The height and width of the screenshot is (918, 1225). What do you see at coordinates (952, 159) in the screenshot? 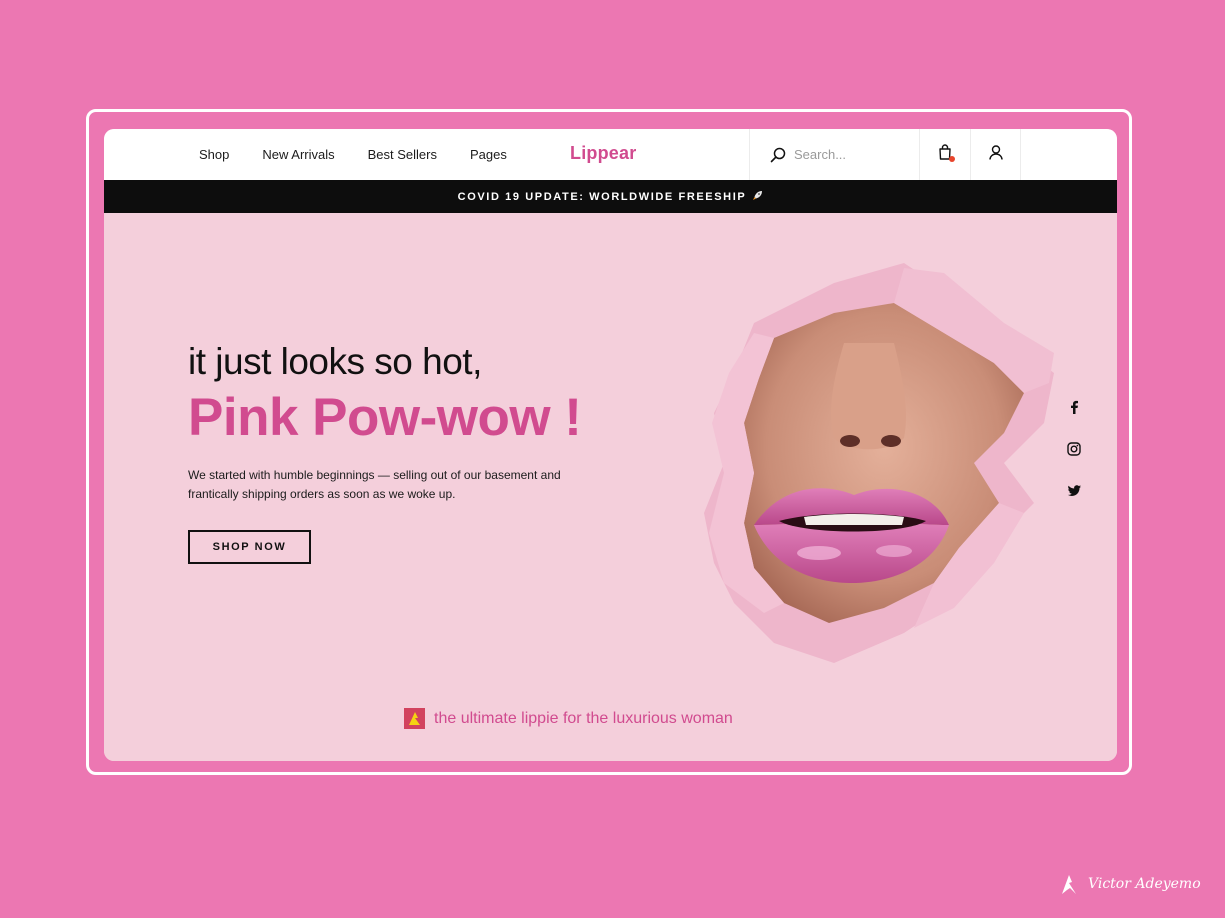
I see `cart-badge` at bounding box center [952, 159].